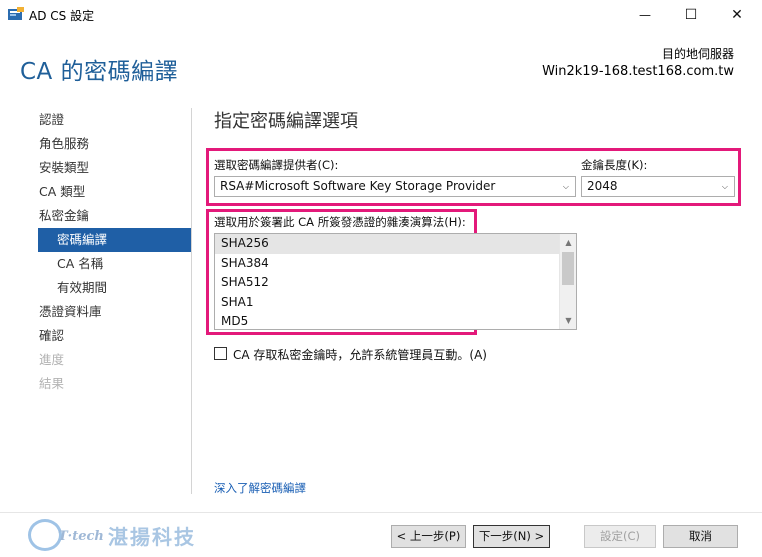  I want to click on window-title: AD CS 設定, so click(62, 16).